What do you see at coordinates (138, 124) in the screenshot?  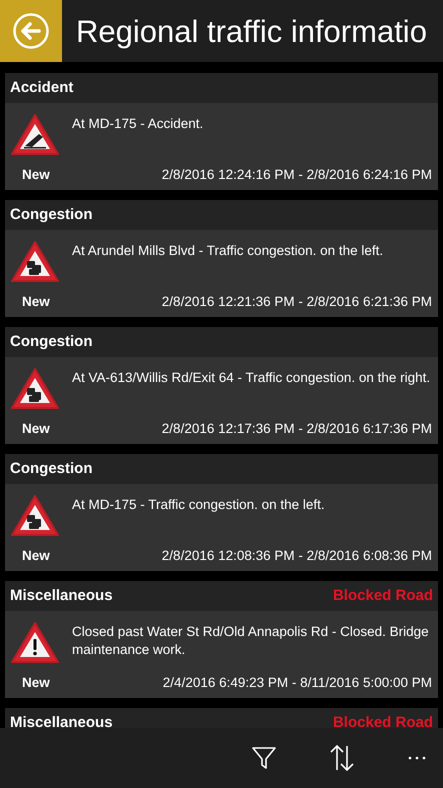 I see `incident-message: At MD-175 - Accident.` at bounding box center [138, 124].